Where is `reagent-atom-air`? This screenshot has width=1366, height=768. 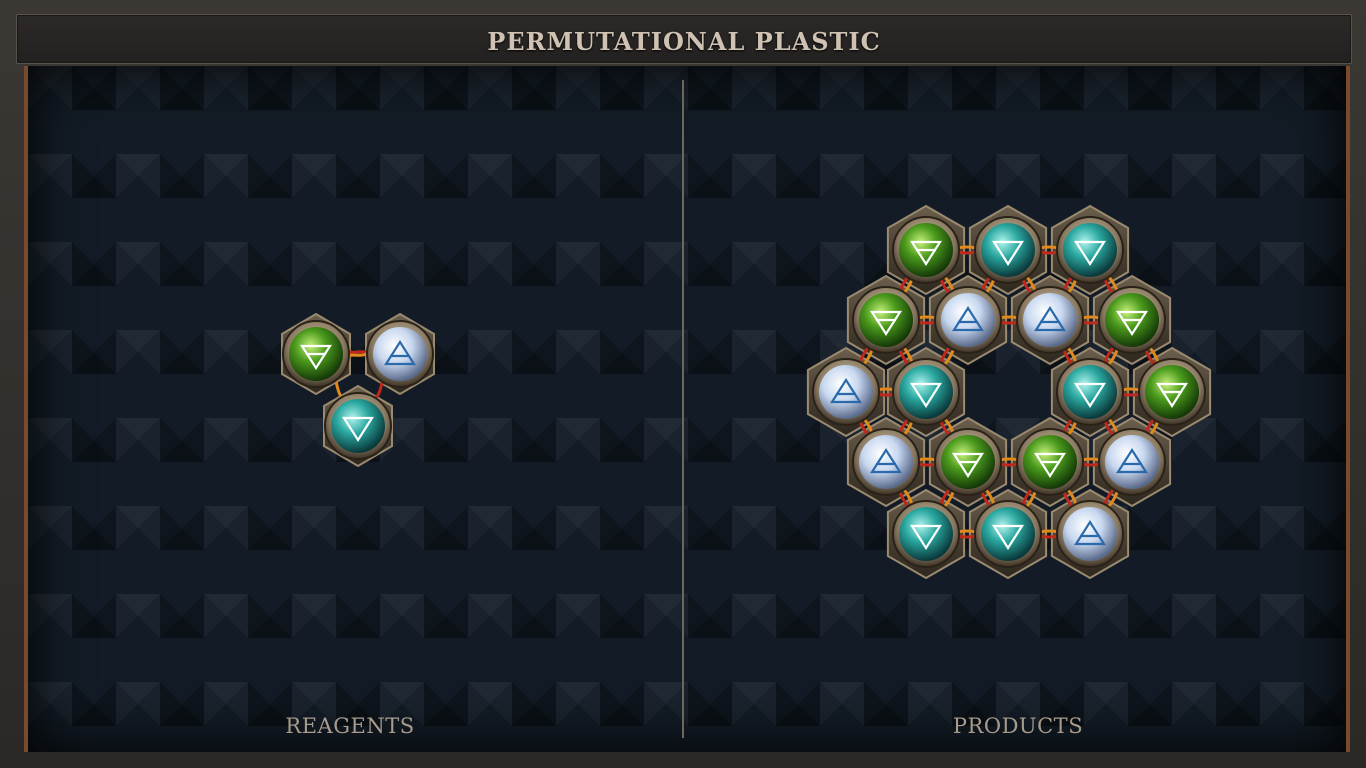 reagent-atom-air is located at coordinates (400, 354).